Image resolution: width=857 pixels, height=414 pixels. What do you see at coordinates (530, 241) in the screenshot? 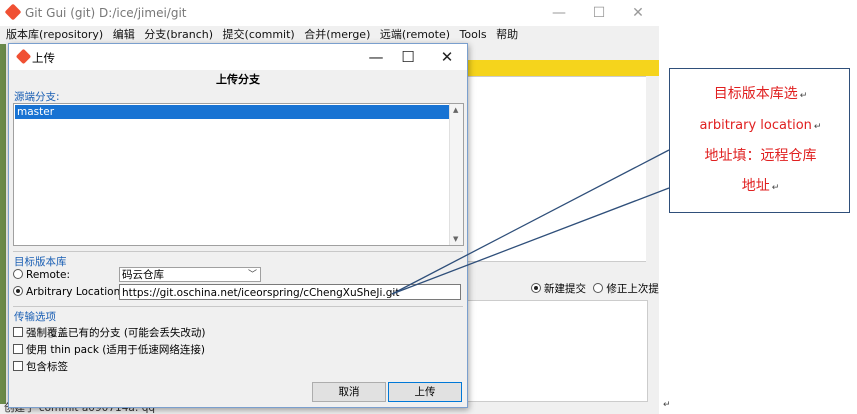
I see `connector-line-lower` at bounding box center [530, 241].